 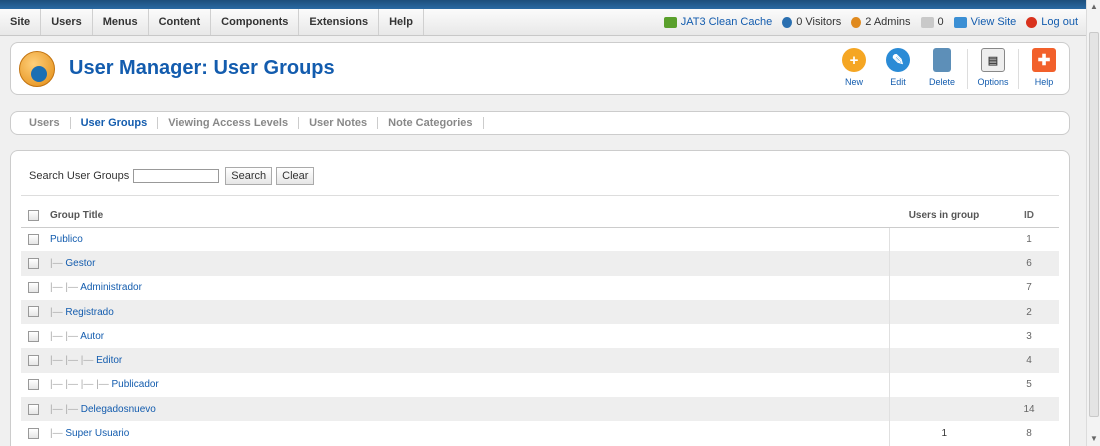 I want to click on options-button: ▤ Options, so click(x=993, y=69).